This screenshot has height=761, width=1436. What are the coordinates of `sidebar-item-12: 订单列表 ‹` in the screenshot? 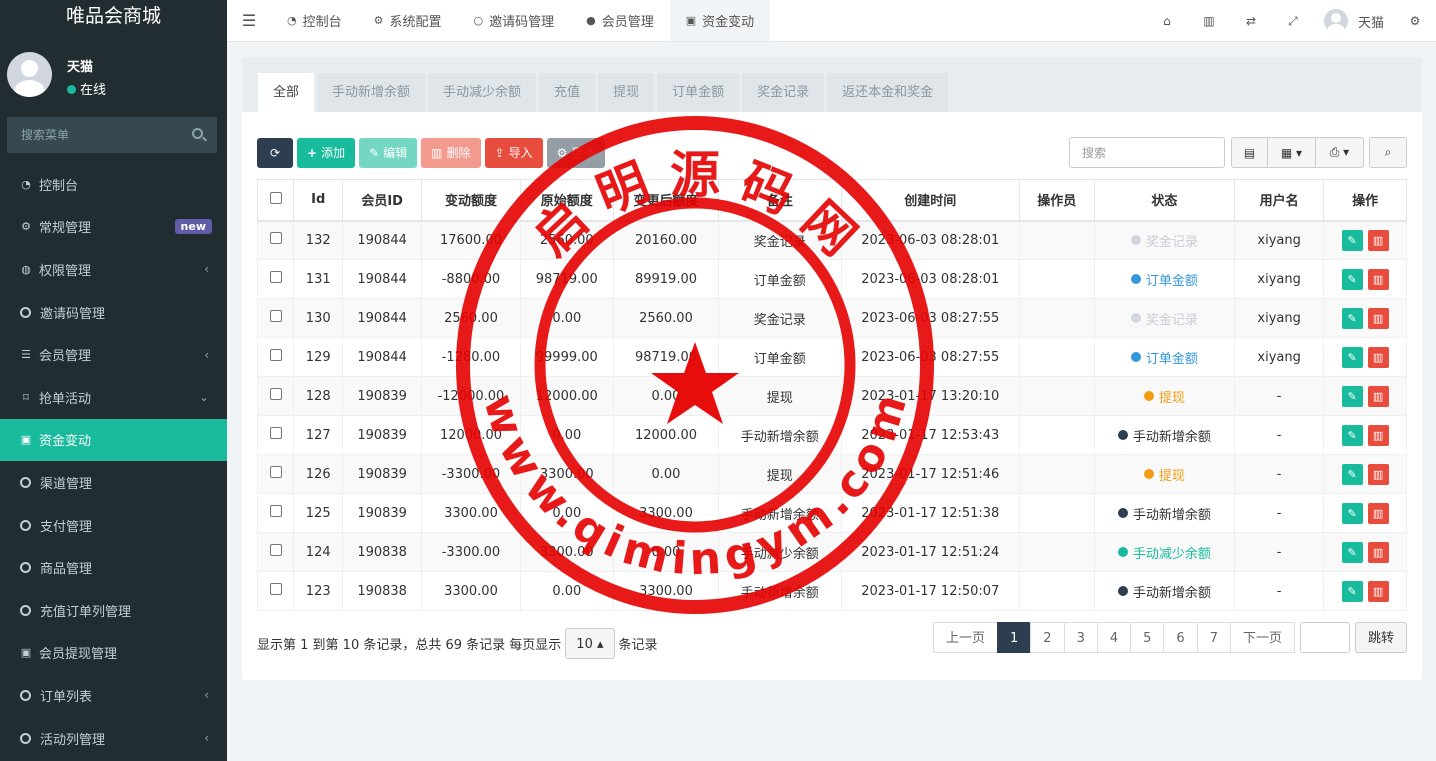 It's located at (113, 695).